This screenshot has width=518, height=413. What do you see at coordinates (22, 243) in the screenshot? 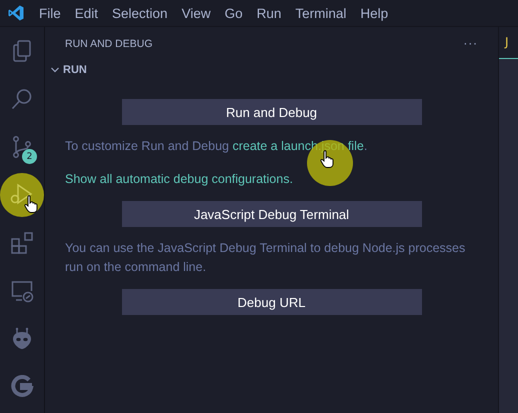
I see `extensions-icon` at bounding box center [22, 243].